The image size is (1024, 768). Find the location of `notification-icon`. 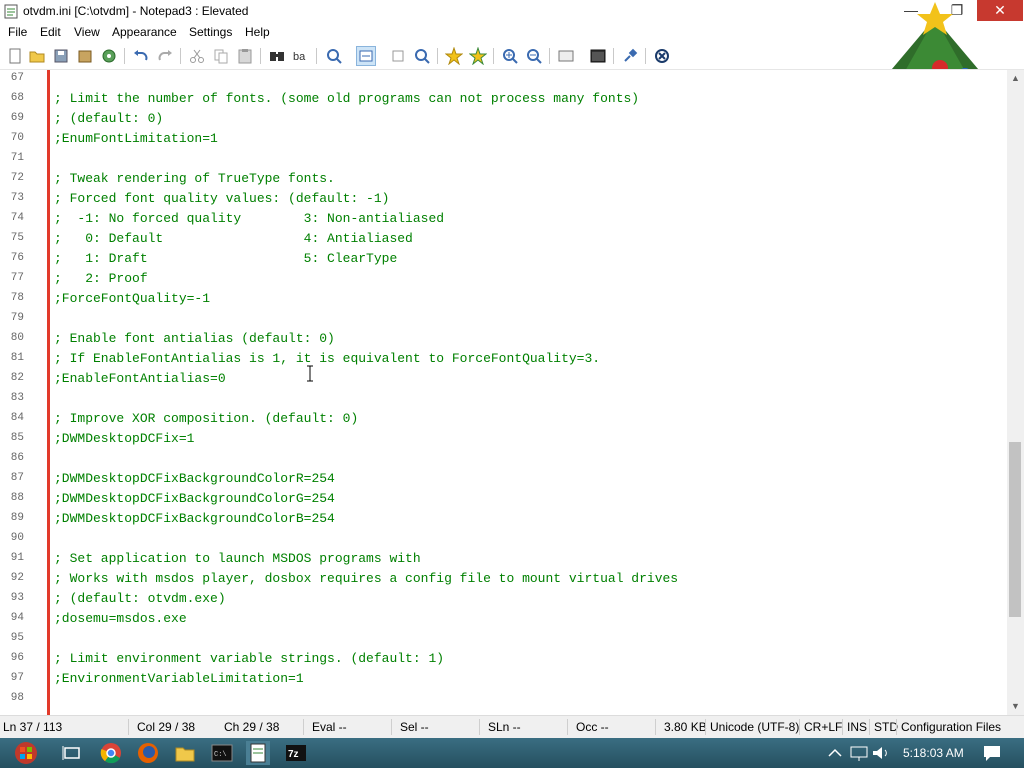

notification-icon is located at coordinates (992, 753).